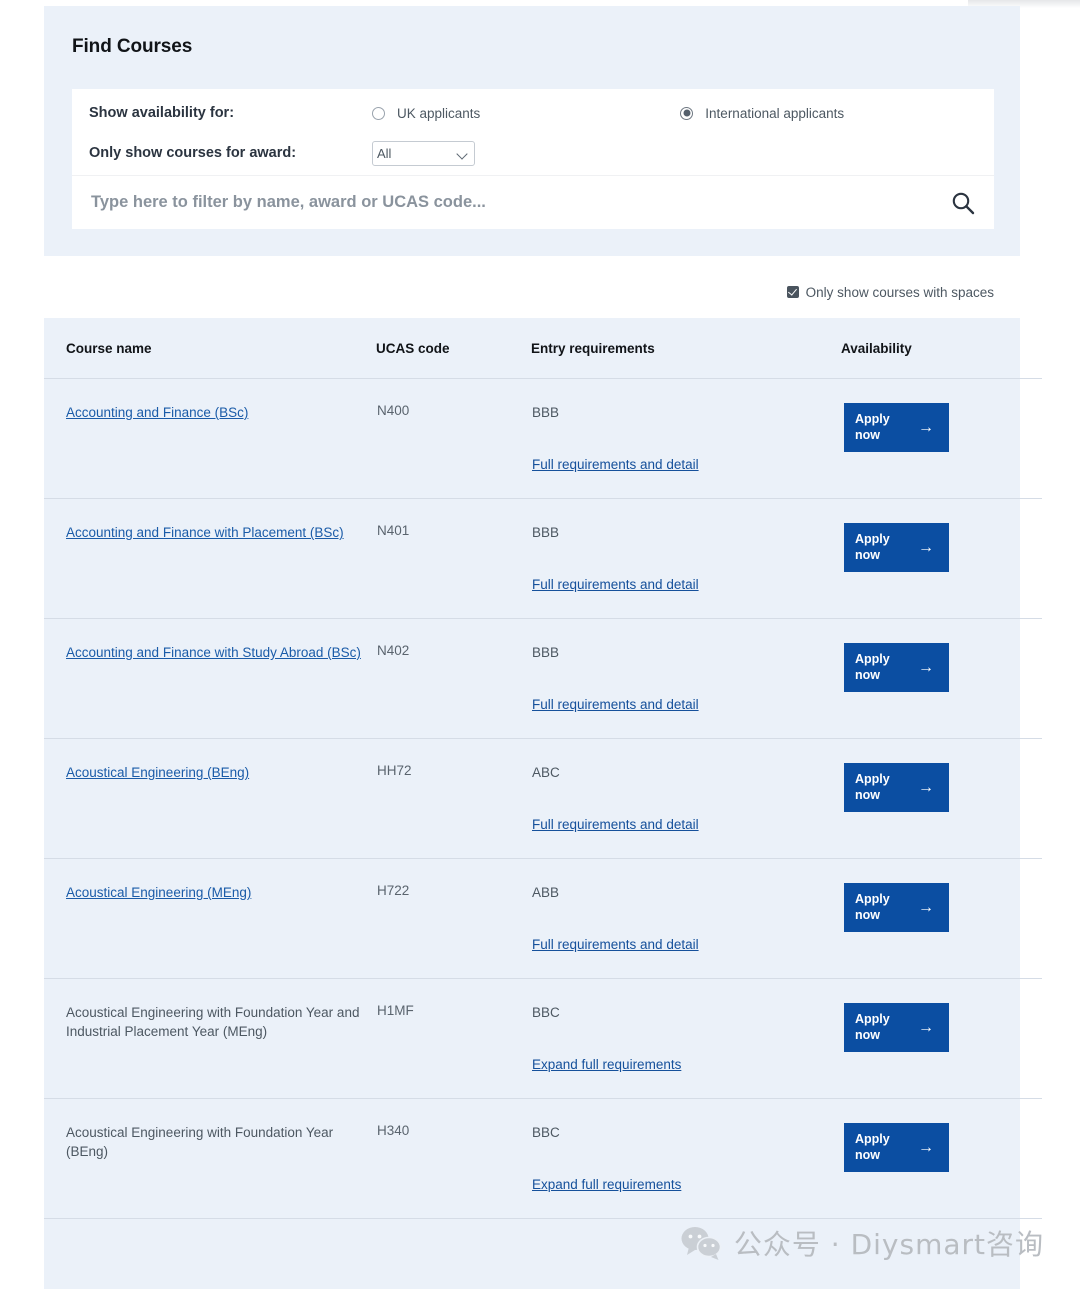 The width and height of the screenshot is (1080, 1289). I want to click on radio-circle-international-icon, so click(687, 113).